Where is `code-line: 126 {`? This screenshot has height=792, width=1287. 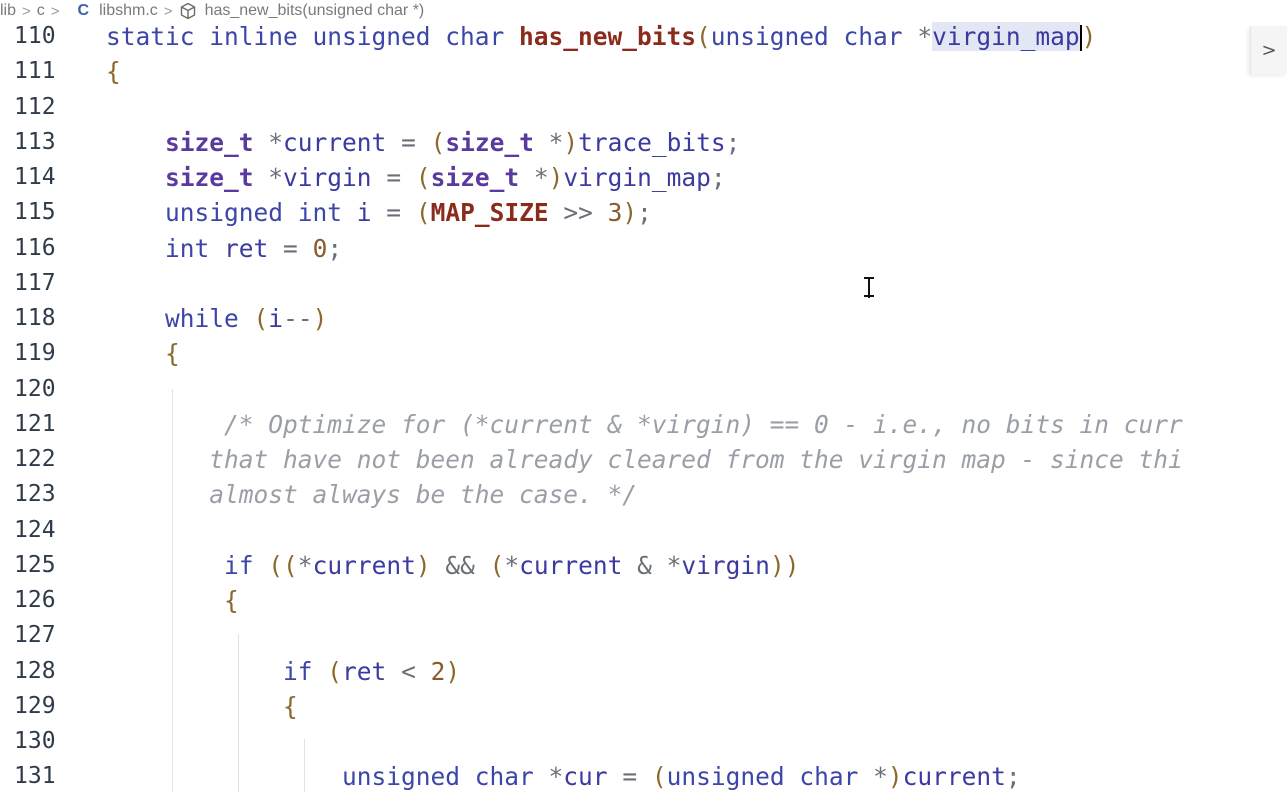
code-line: 126 { is located at coordinates (643, 600).